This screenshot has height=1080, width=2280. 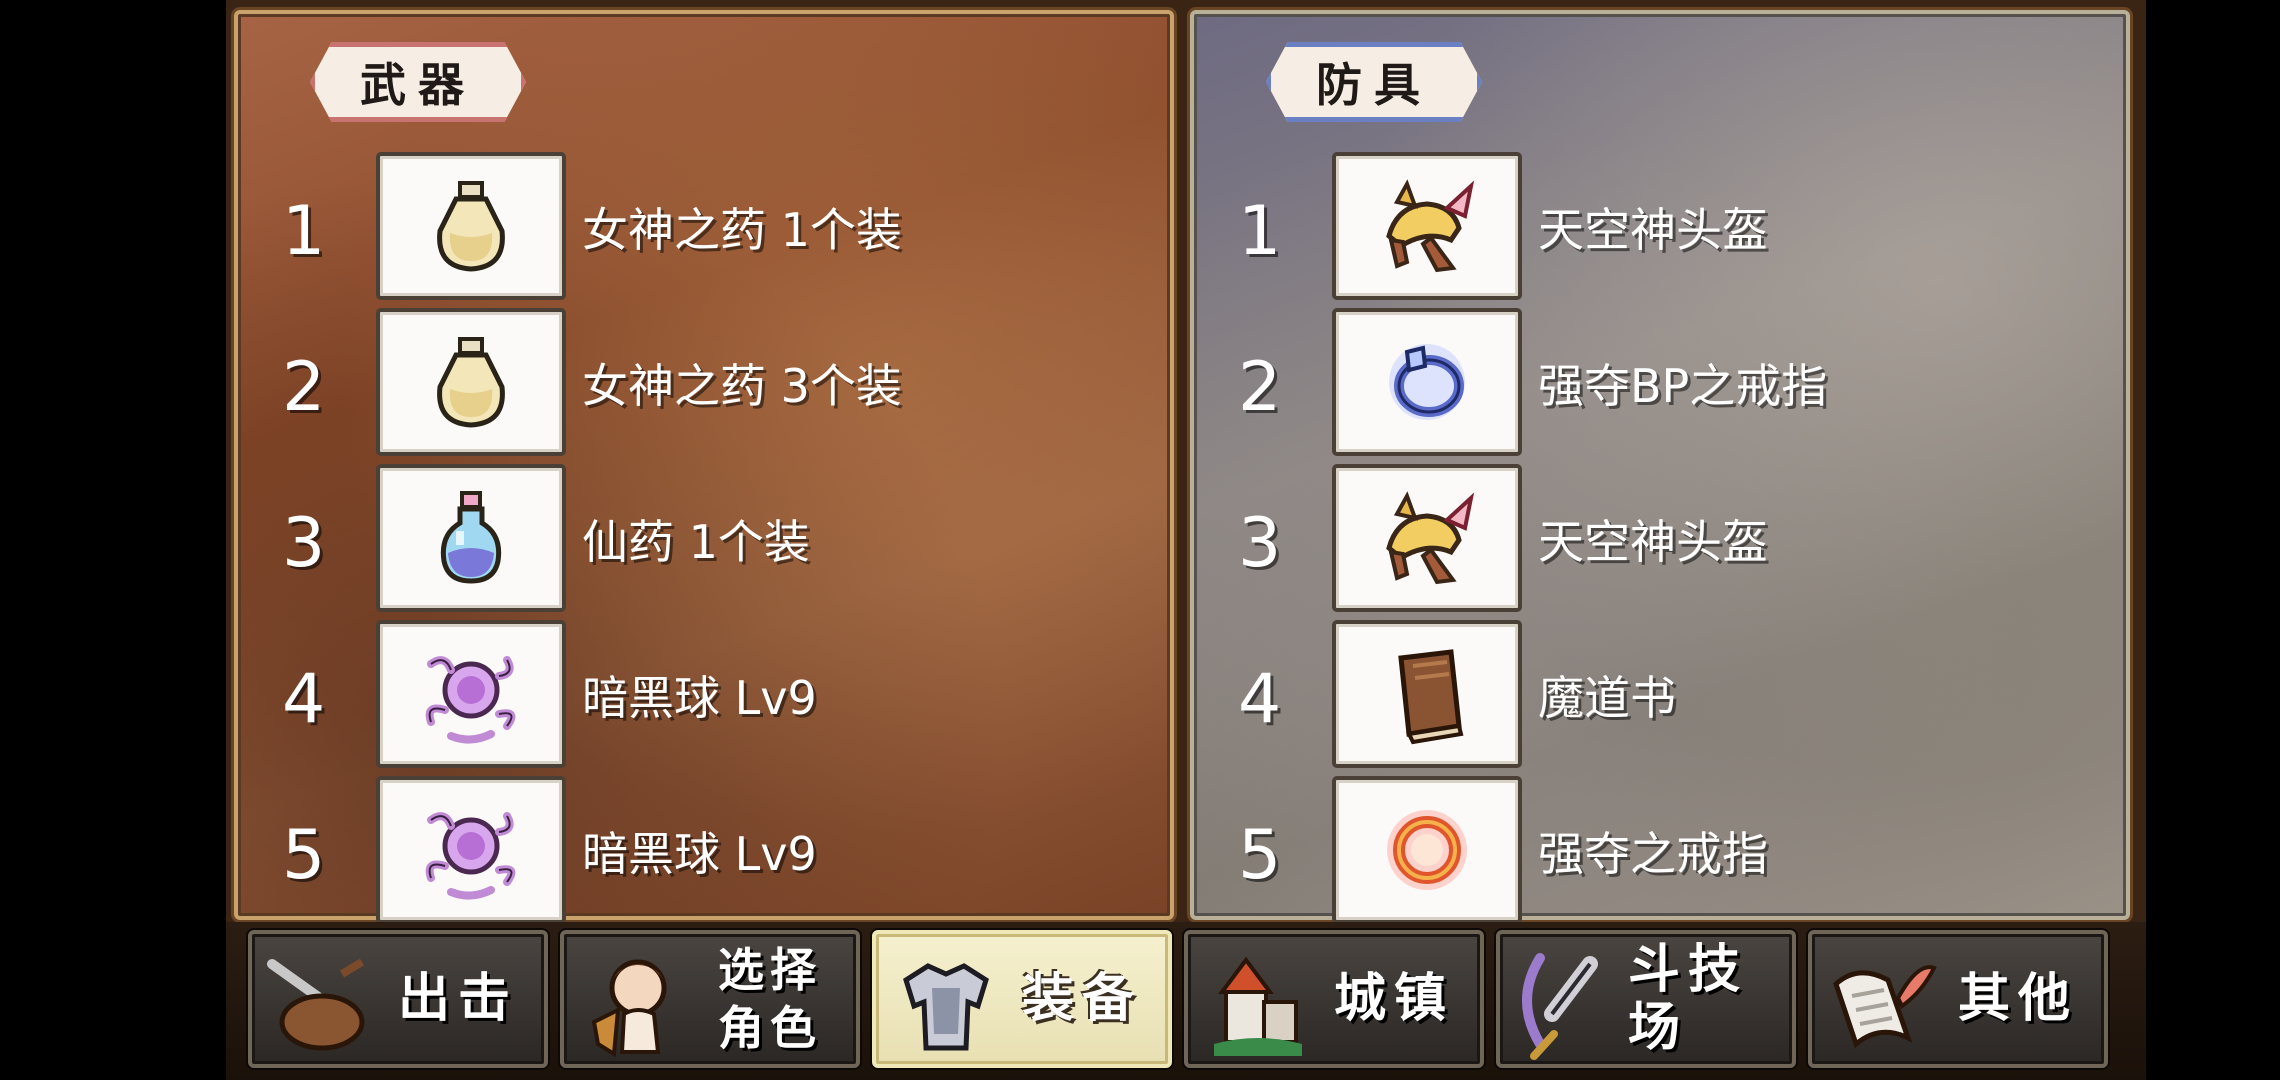 What do you see at coordinates (742, 386) in the screenshot?
I see `item-name: 女神之药 3个装` at bounding box center [742, 386].